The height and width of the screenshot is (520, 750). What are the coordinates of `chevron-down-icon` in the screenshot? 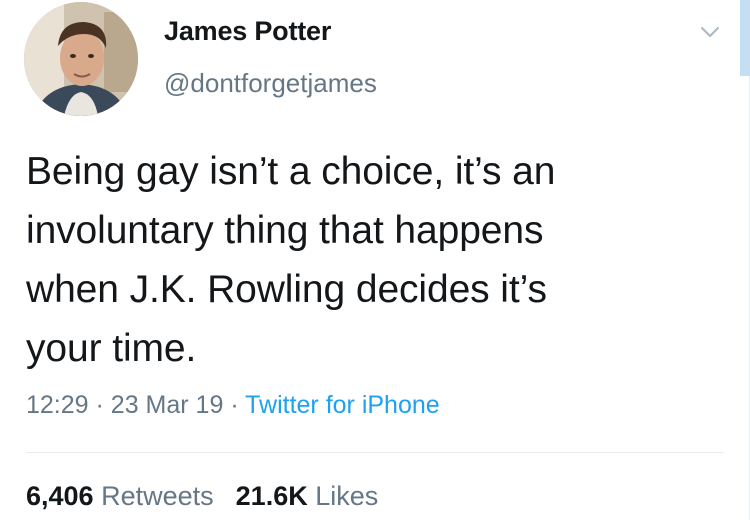 It's located at (710, 32).